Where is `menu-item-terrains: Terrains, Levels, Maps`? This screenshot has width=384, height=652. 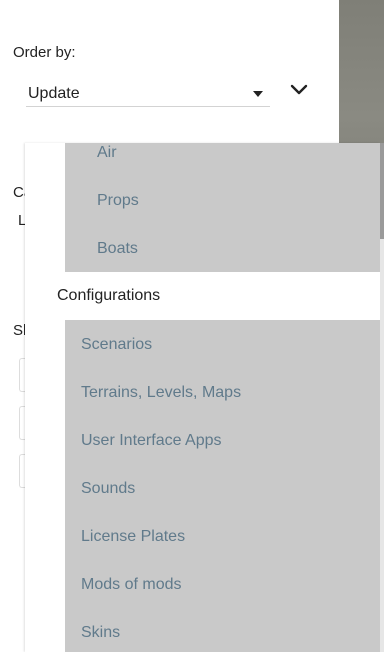
menu-item-terrains: Terrains, Levels, Maps is located at coordinates (161, 393).